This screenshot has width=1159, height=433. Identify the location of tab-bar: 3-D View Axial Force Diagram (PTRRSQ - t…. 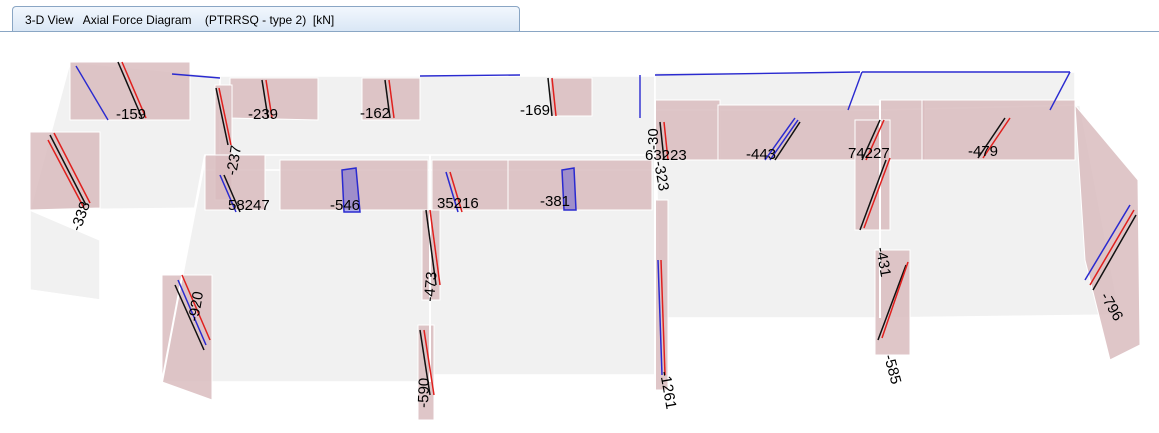
(579, 16).